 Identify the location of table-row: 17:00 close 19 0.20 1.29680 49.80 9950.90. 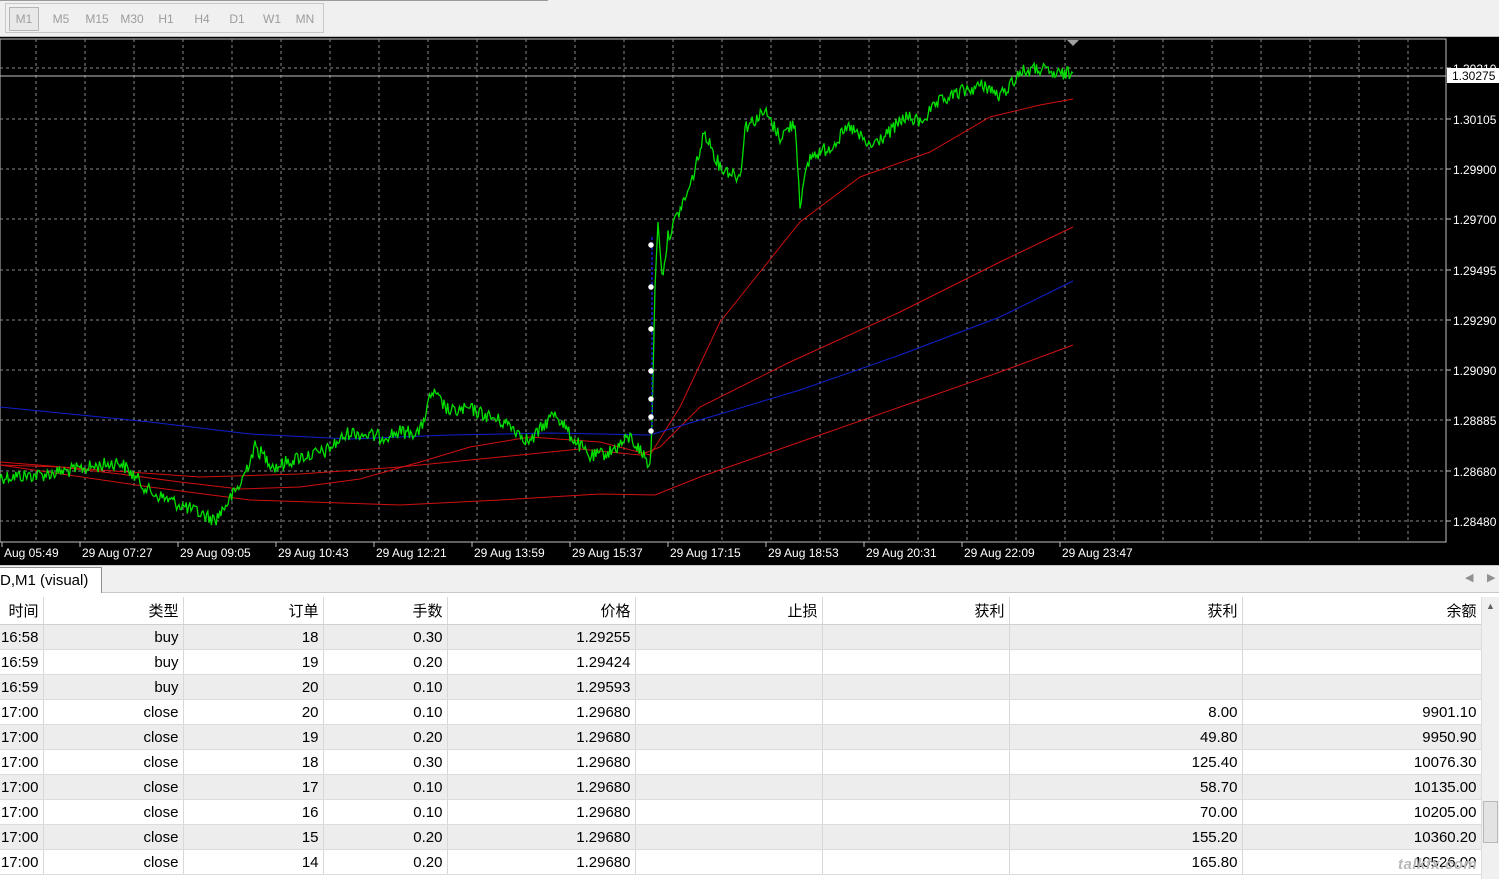
(741, 737).